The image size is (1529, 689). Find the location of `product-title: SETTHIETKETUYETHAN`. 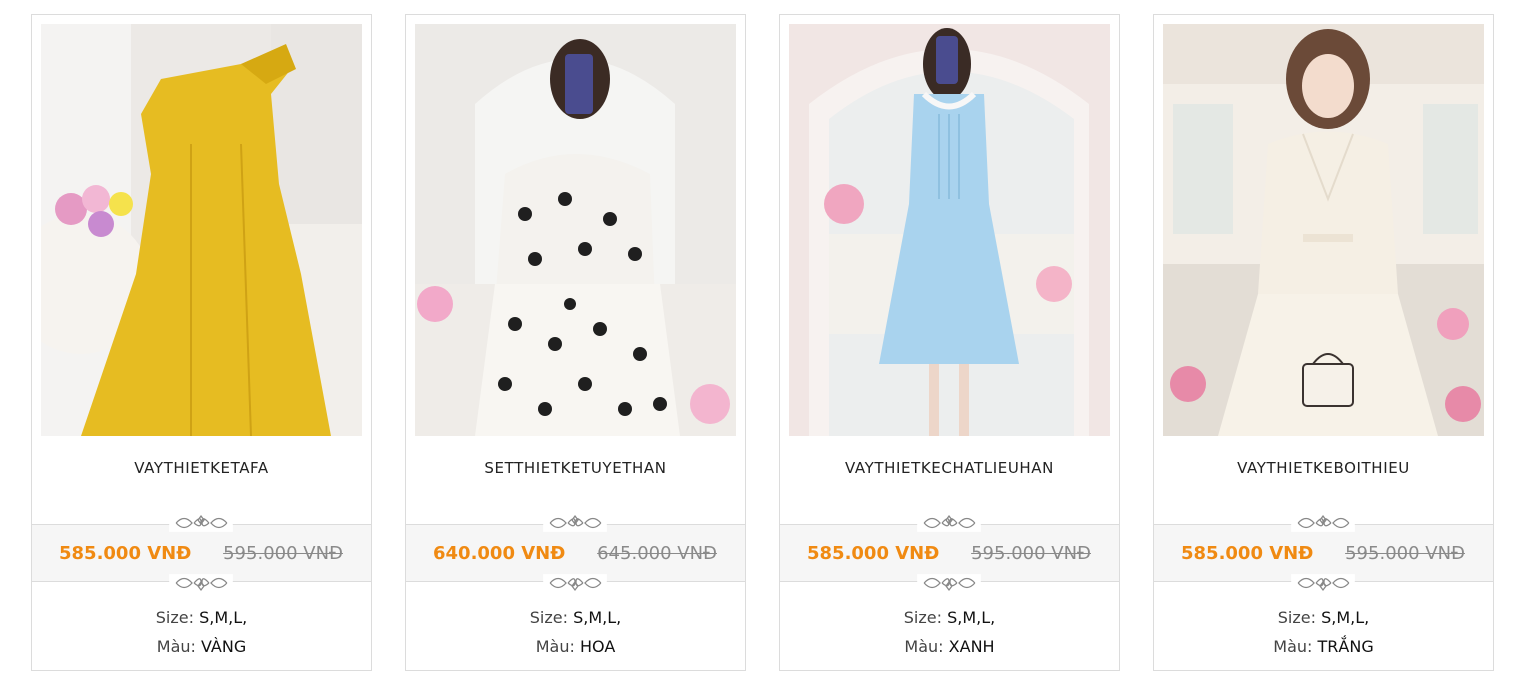

product-title: SETTHIETKETUYETHAN is located at coordinates (575, 468).